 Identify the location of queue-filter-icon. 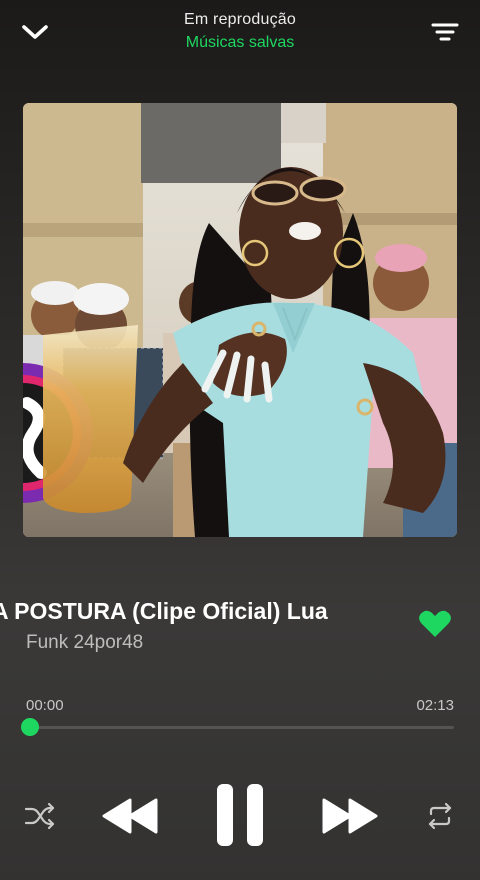
(445, 32).